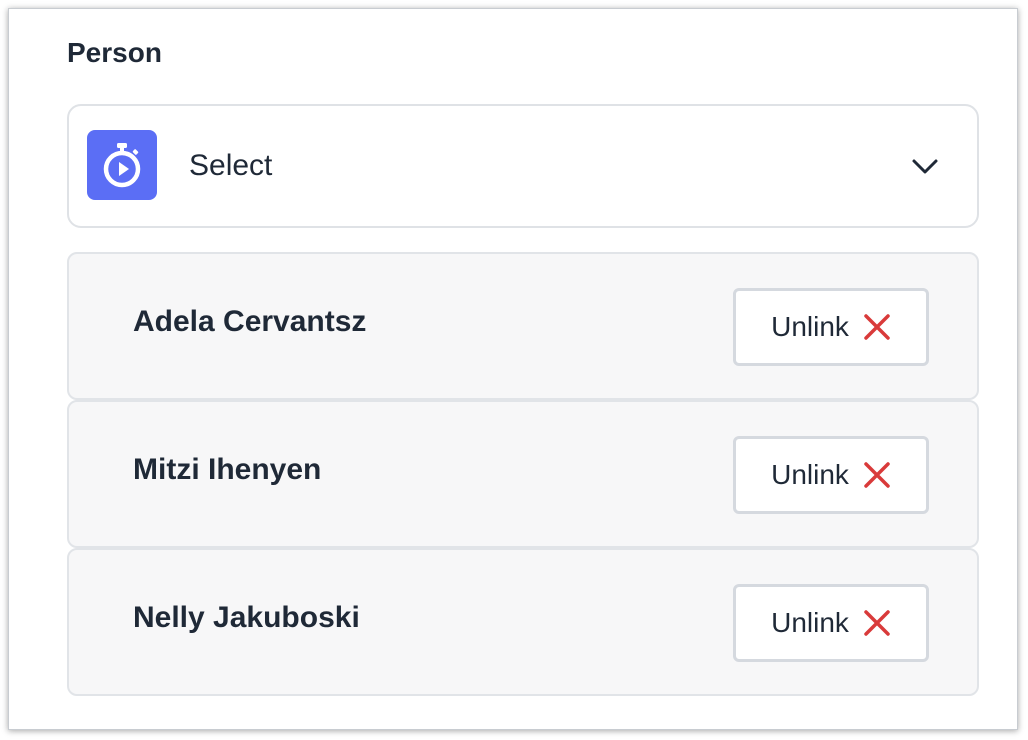  What do you see at coordinates (227, 469) in the screenshot?
I see `person-name: Mitzi Ihenyen` at bounding box center [227, 469].